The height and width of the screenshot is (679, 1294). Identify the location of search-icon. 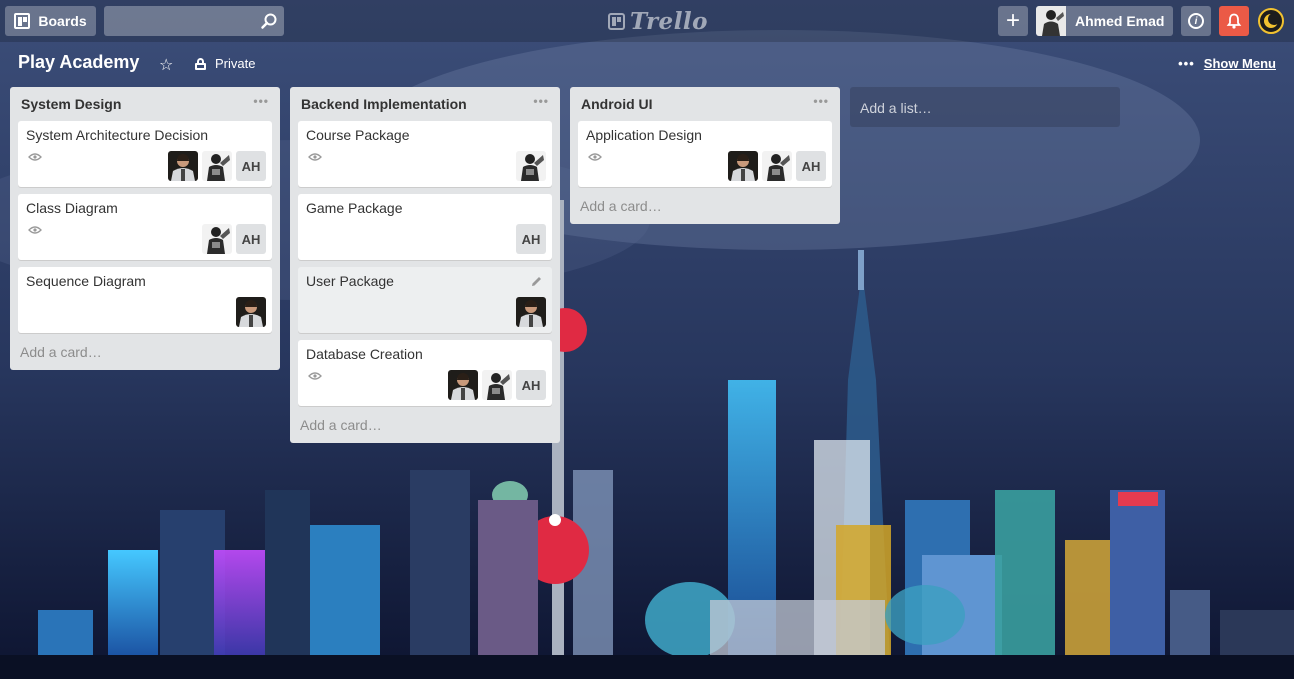
(269, 21).